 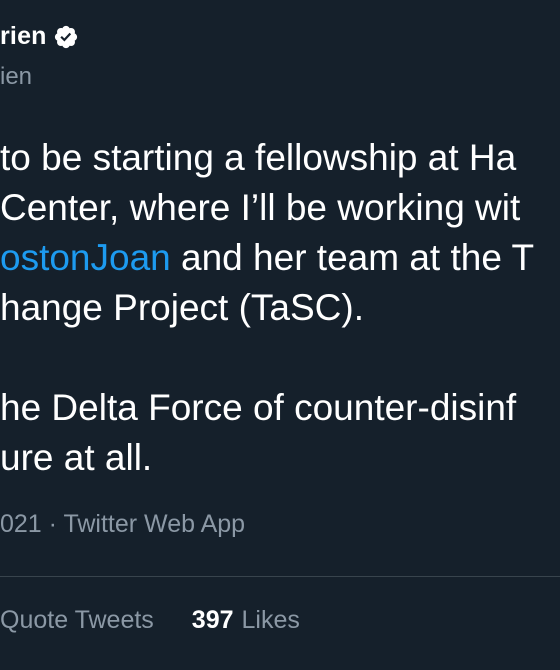 I want to click on source-label: Twitter Web App, so click(x=154, y=524).